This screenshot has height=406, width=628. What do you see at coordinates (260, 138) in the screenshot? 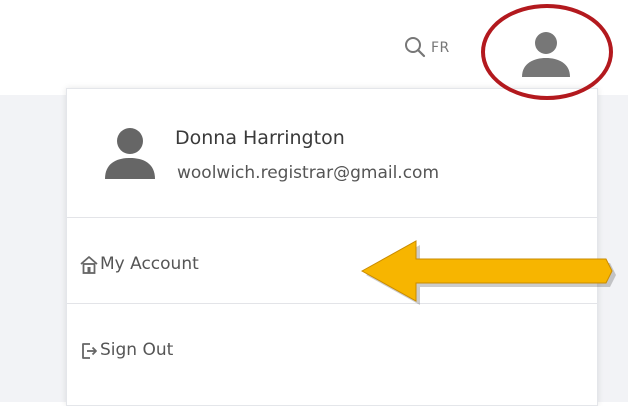
I see `user-name: Donna Harrington` at bounding box center [260, 138].